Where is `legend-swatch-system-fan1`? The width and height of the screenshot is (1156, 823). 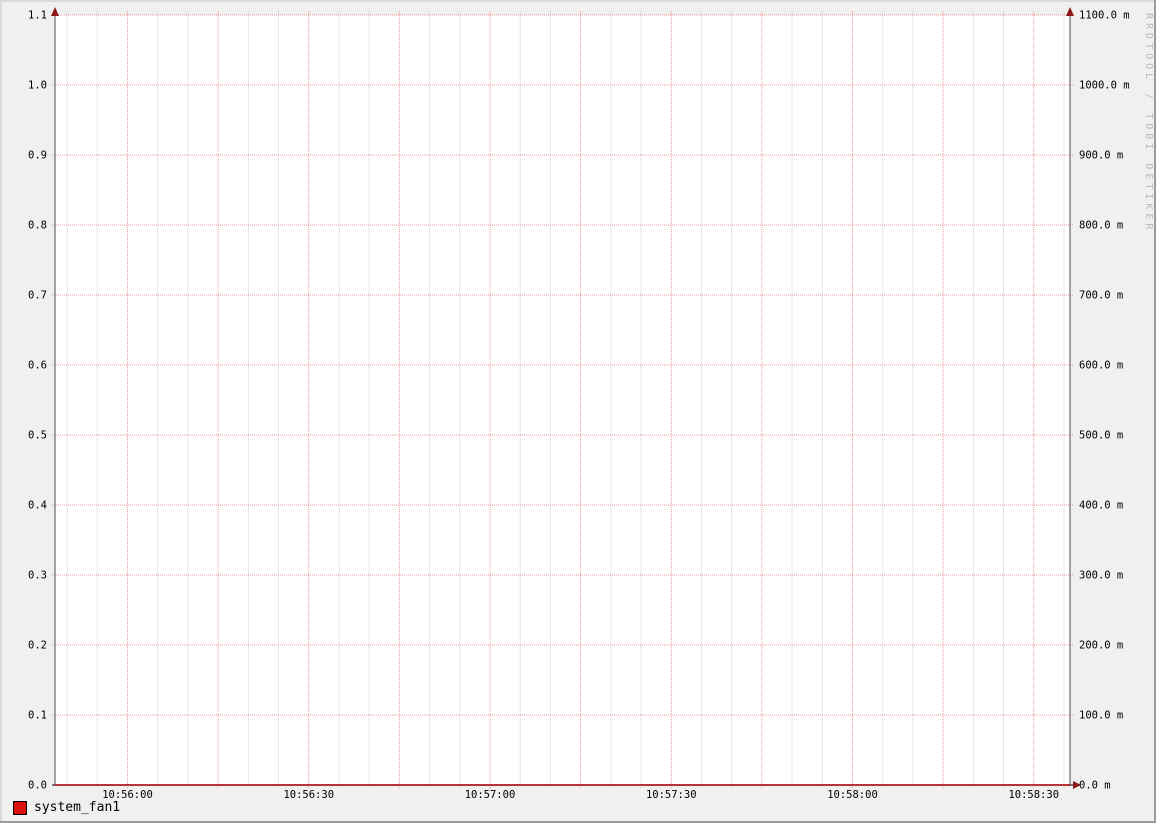 legend-swatch-system-fan1 is located at coordinates (20, 808).